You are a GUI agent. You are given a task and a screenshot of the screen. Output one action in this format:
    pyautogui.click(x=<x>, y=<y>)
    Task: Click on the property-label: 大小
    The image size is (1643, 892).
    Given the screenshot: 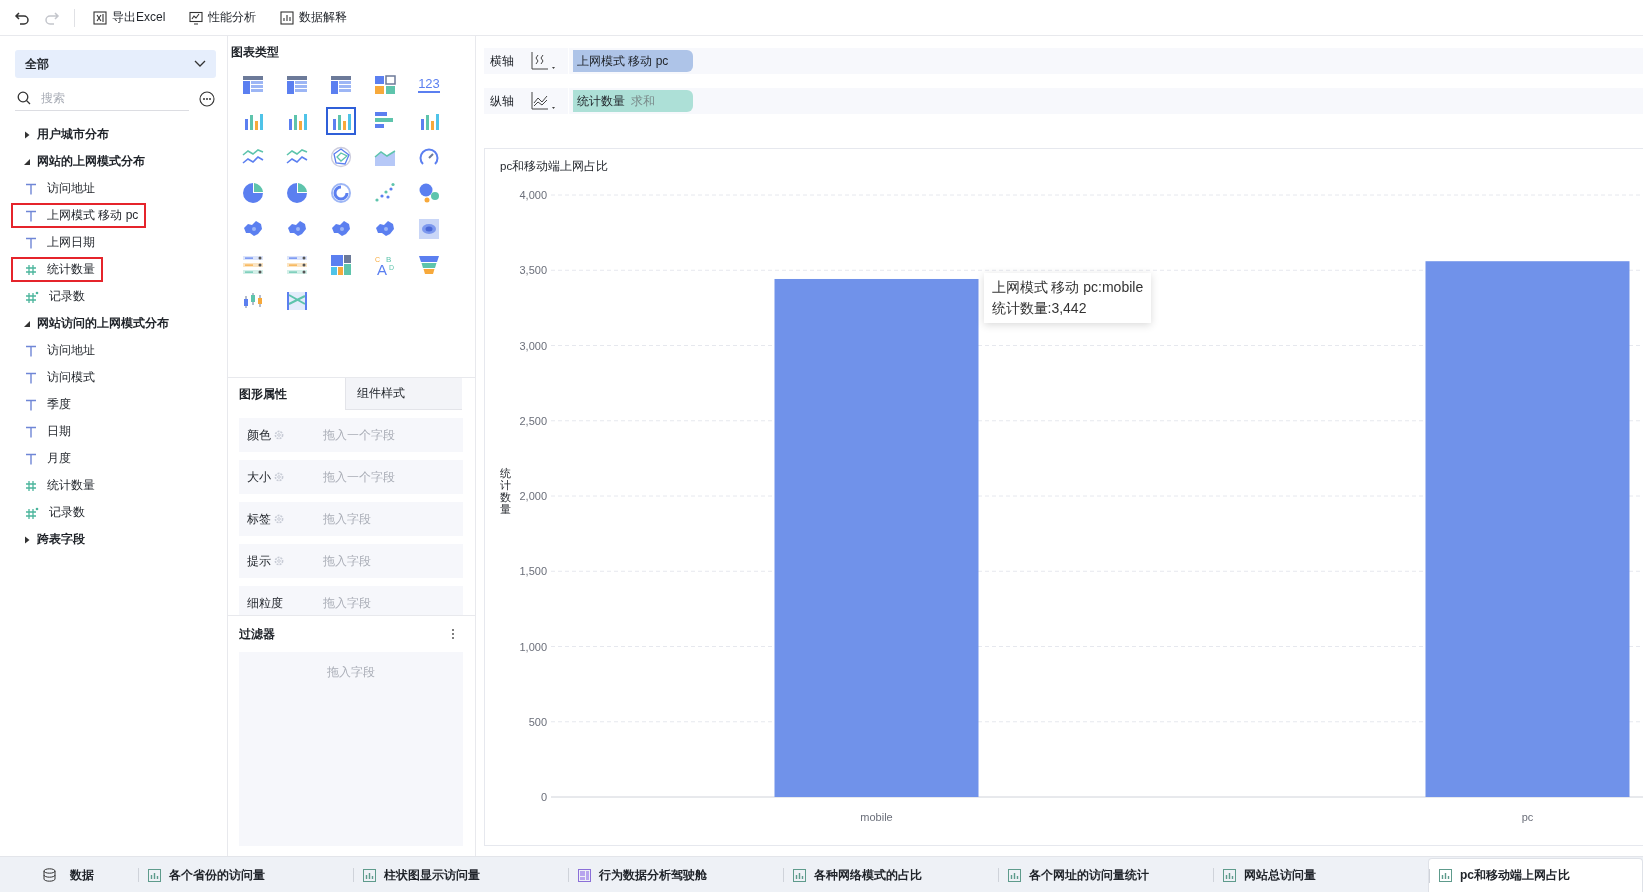 What is the action you would take?
    pyautogui.click(x=259, y=477)
    